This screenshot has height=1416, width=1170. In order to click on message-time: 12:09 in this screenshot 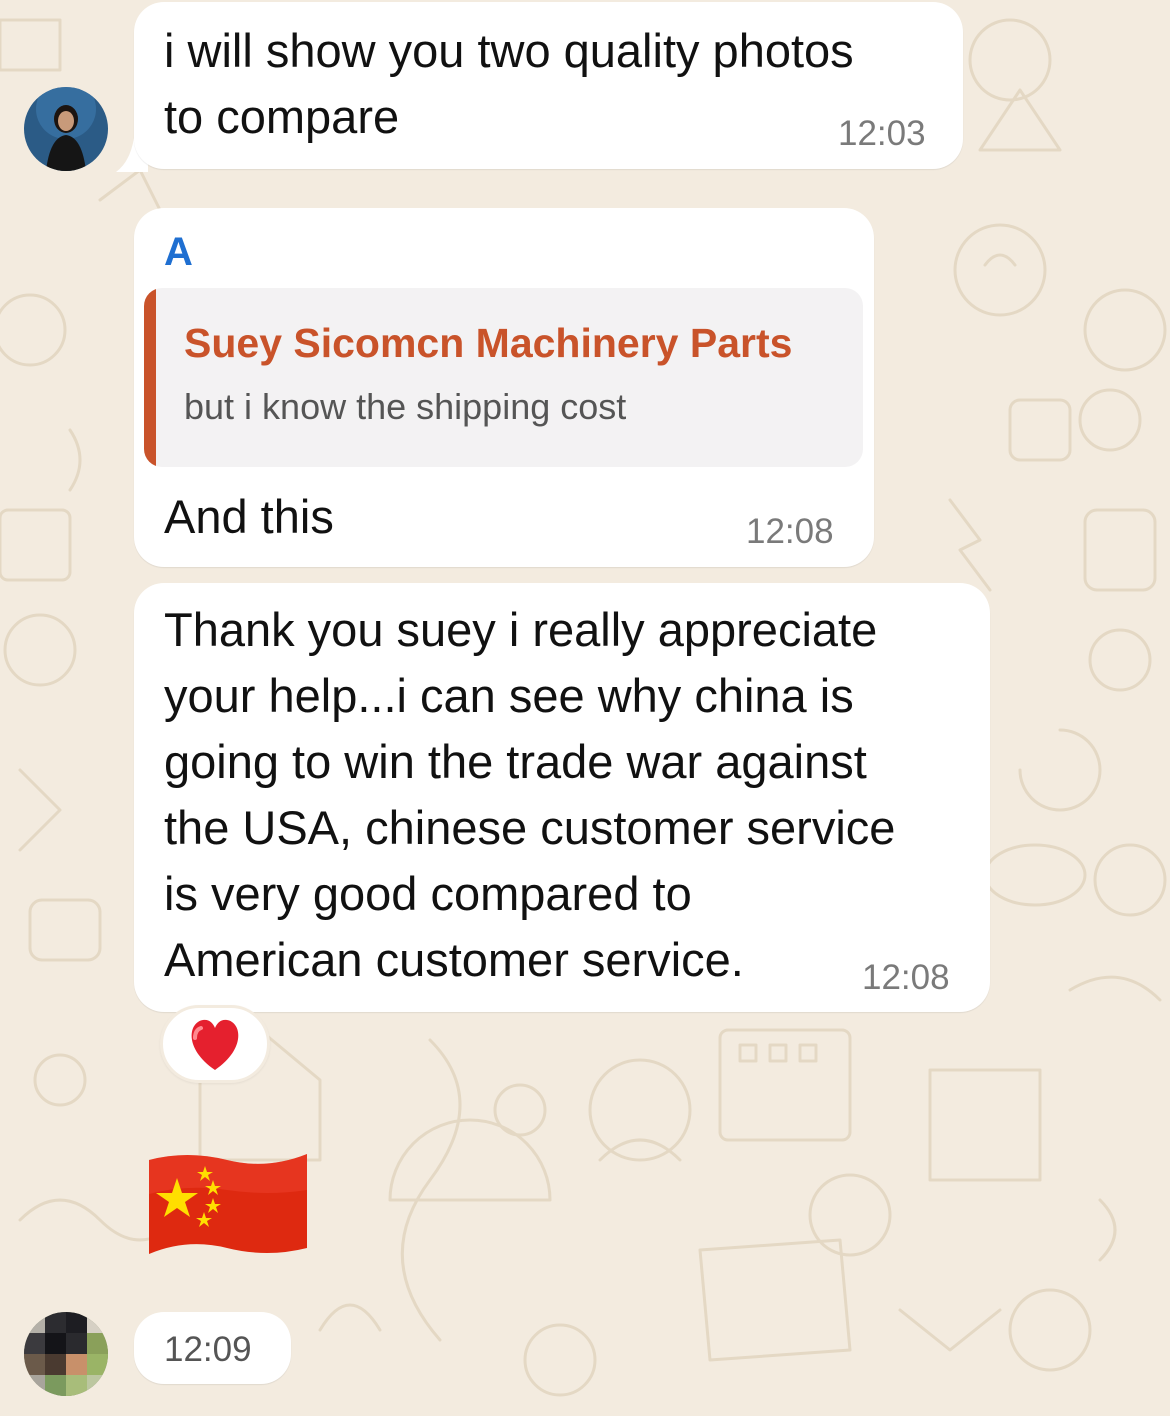, I will do `click(208, 1349)`.